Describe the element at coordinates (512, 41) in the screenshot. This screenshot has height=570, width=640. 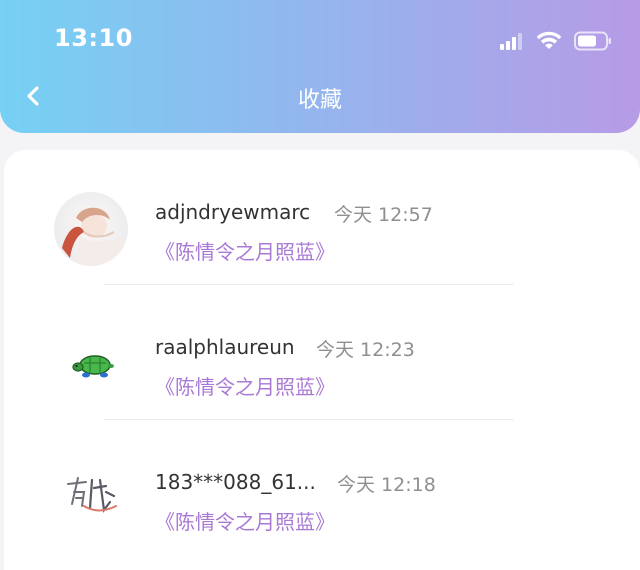
I see `signal-icon` at that location.